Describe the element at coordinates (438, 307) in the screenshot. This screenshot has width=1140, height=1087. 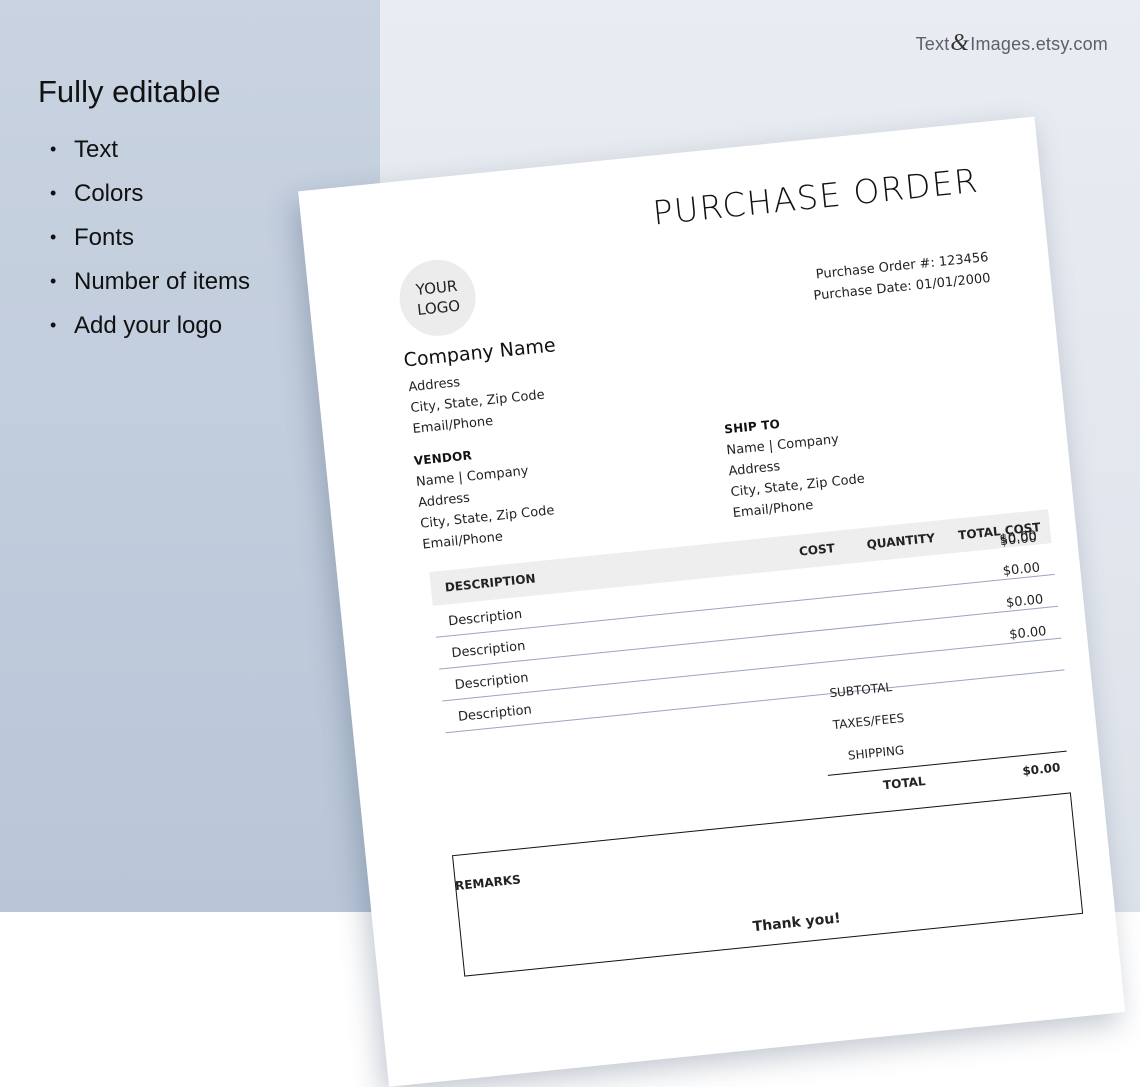
I see `logo-line-2: LOGO` at that location.